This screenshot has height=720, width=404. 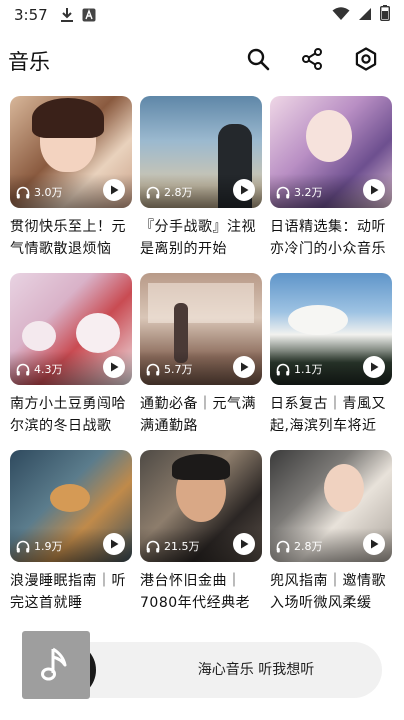 What do you see at coordinates (29, 62) in the screenshot?
I see `page-title: 音乐` at bounding box center [29, 62].